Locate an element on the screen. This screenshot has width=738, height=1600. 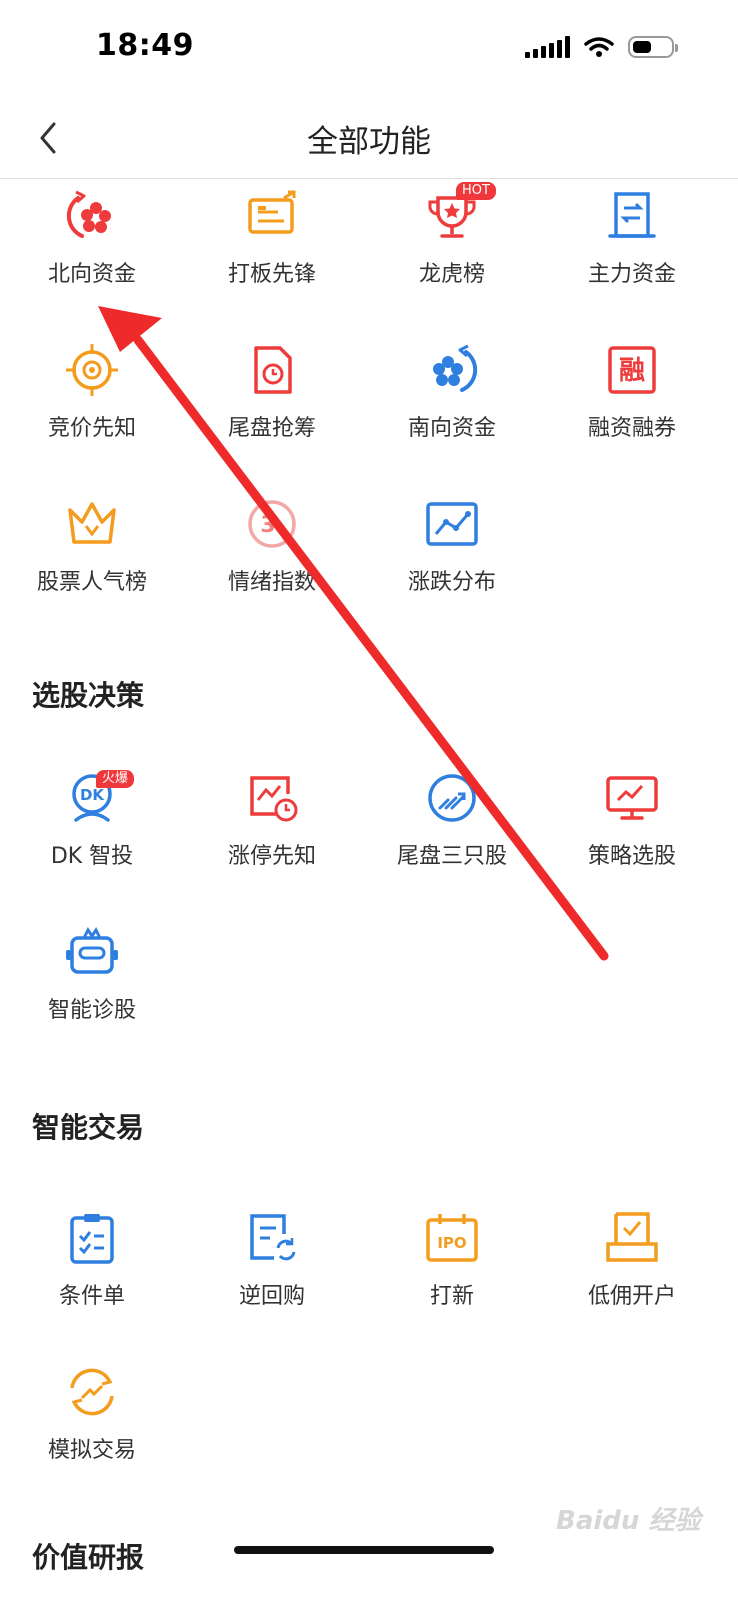
rong-text: 融 is located at coordinates (632, 371).